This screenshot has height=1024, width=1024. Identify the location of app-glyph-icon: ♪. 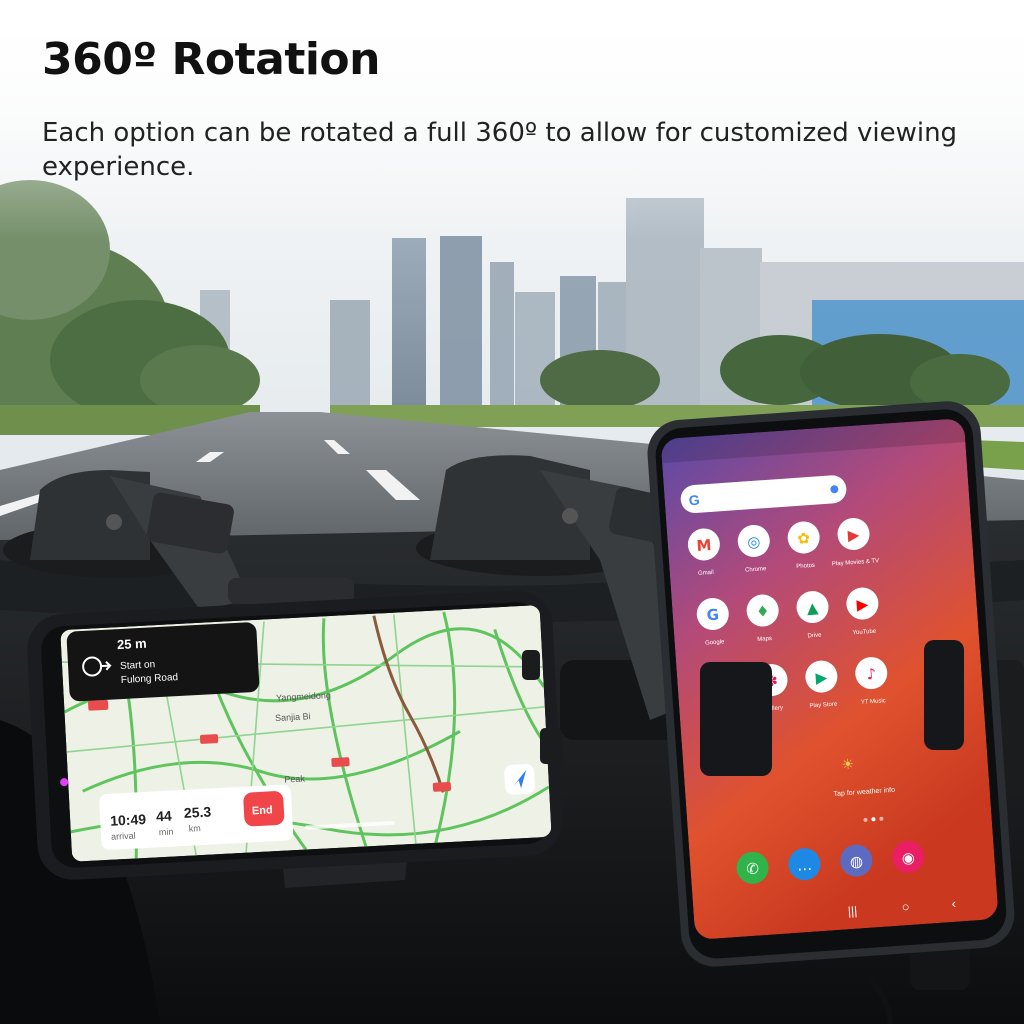
(871, 674).